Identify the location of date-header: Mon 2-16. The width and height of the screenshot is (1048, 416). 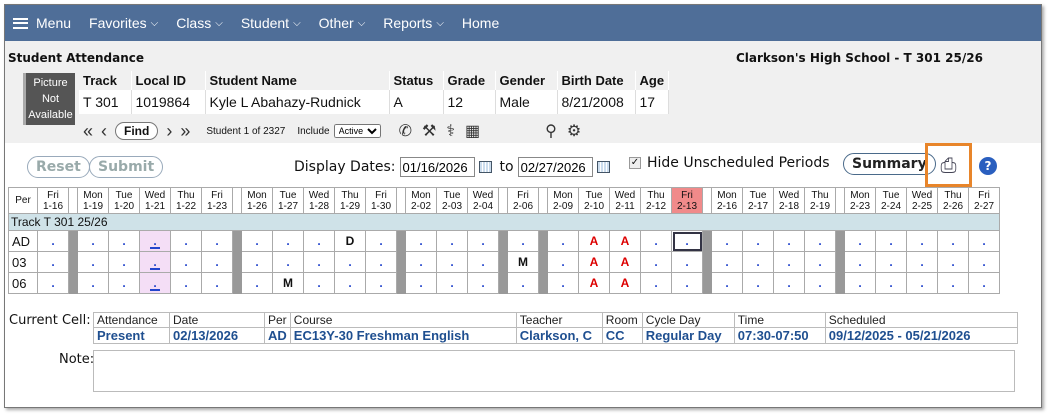
(727, 200).